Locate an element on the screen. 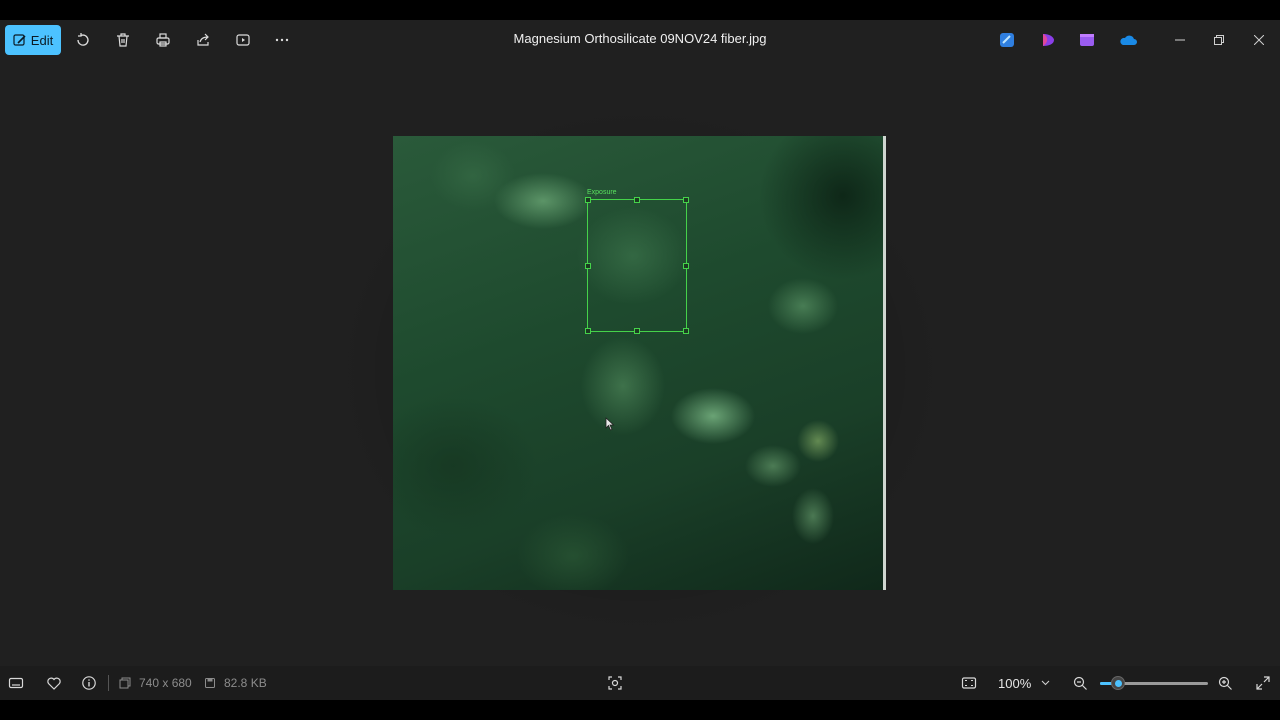  zoom-out-icon is located at coordinates (1080, 683).